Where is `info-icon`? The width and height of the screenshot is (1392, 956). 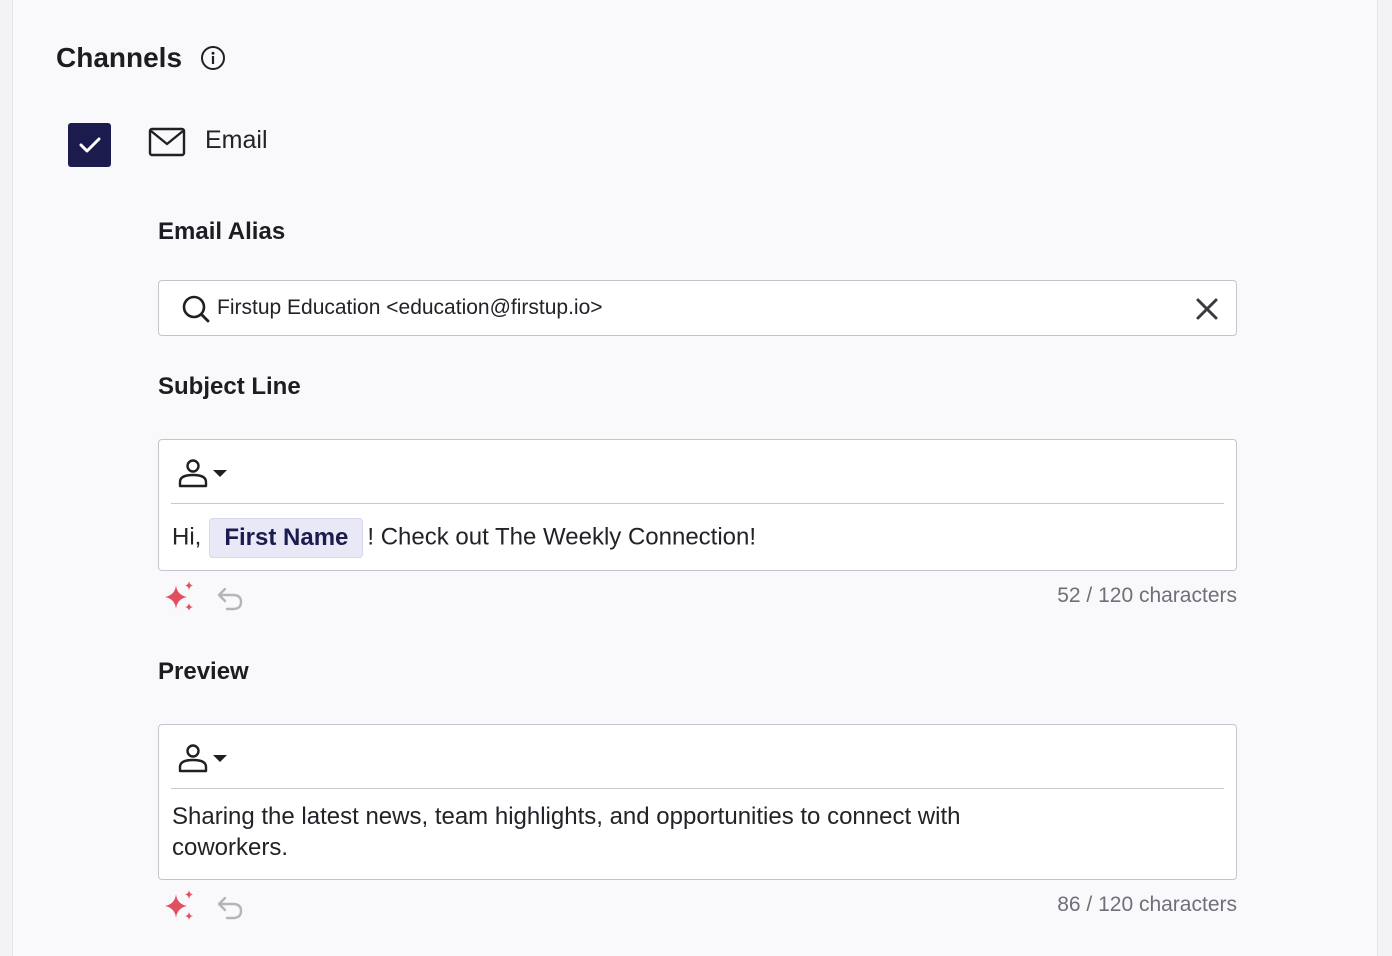
info-icon is located at coordinates (213, 58).